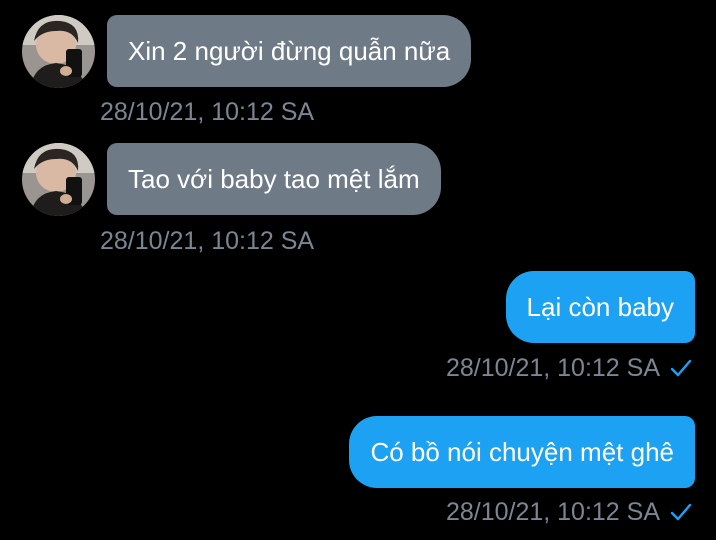 The width and height of the screenshot is (716, 540). I want to click on message-bubble: Có bồ nói chuyện mệt ghê, so click(522, 452).